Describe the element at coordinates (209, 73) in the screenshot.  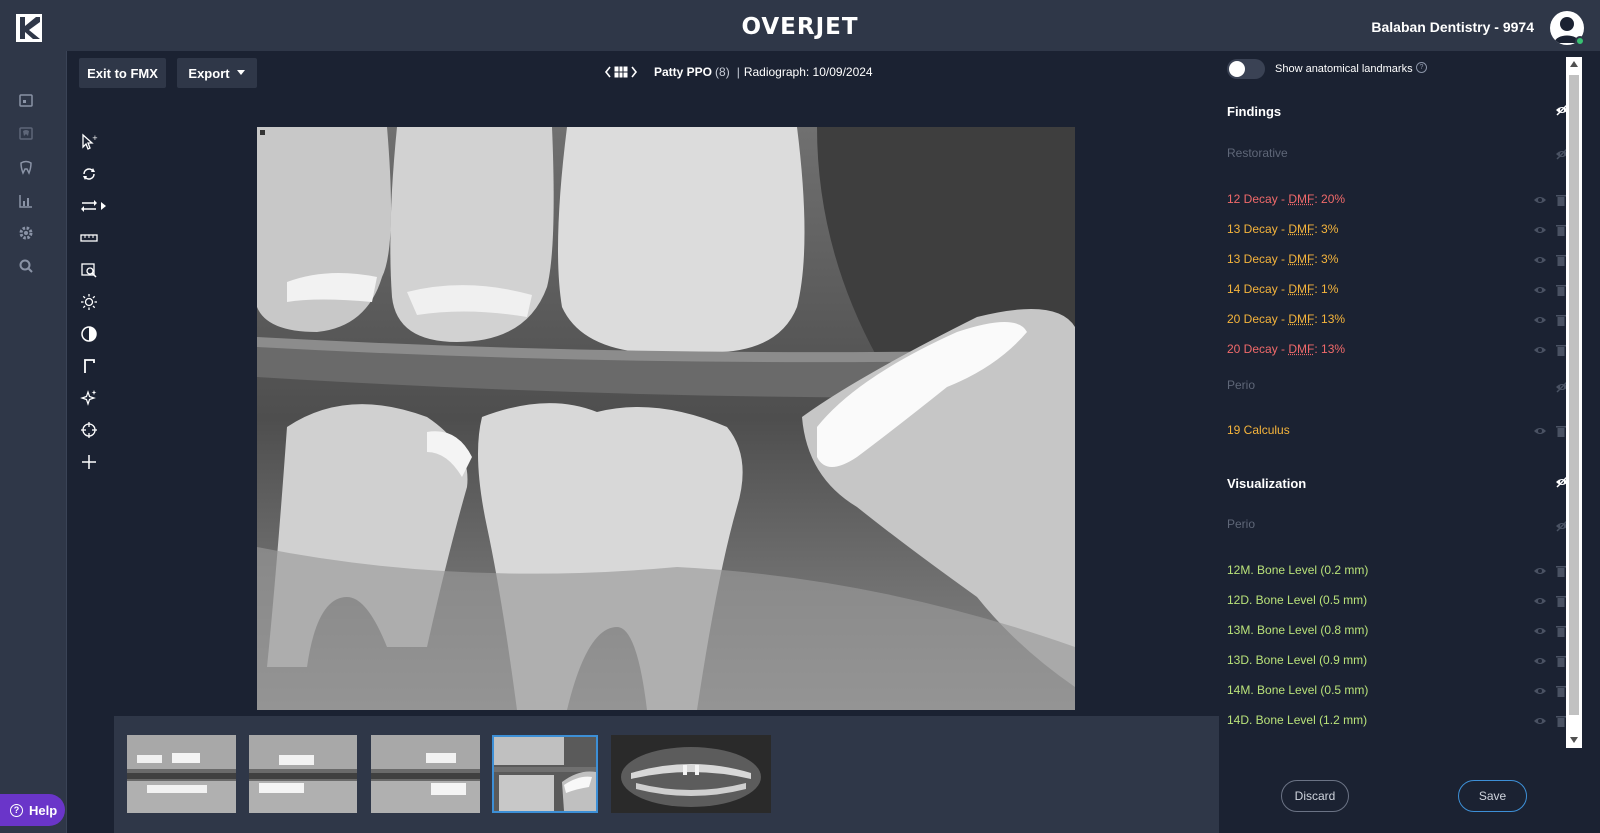
I see `export-label: Export` at that location.